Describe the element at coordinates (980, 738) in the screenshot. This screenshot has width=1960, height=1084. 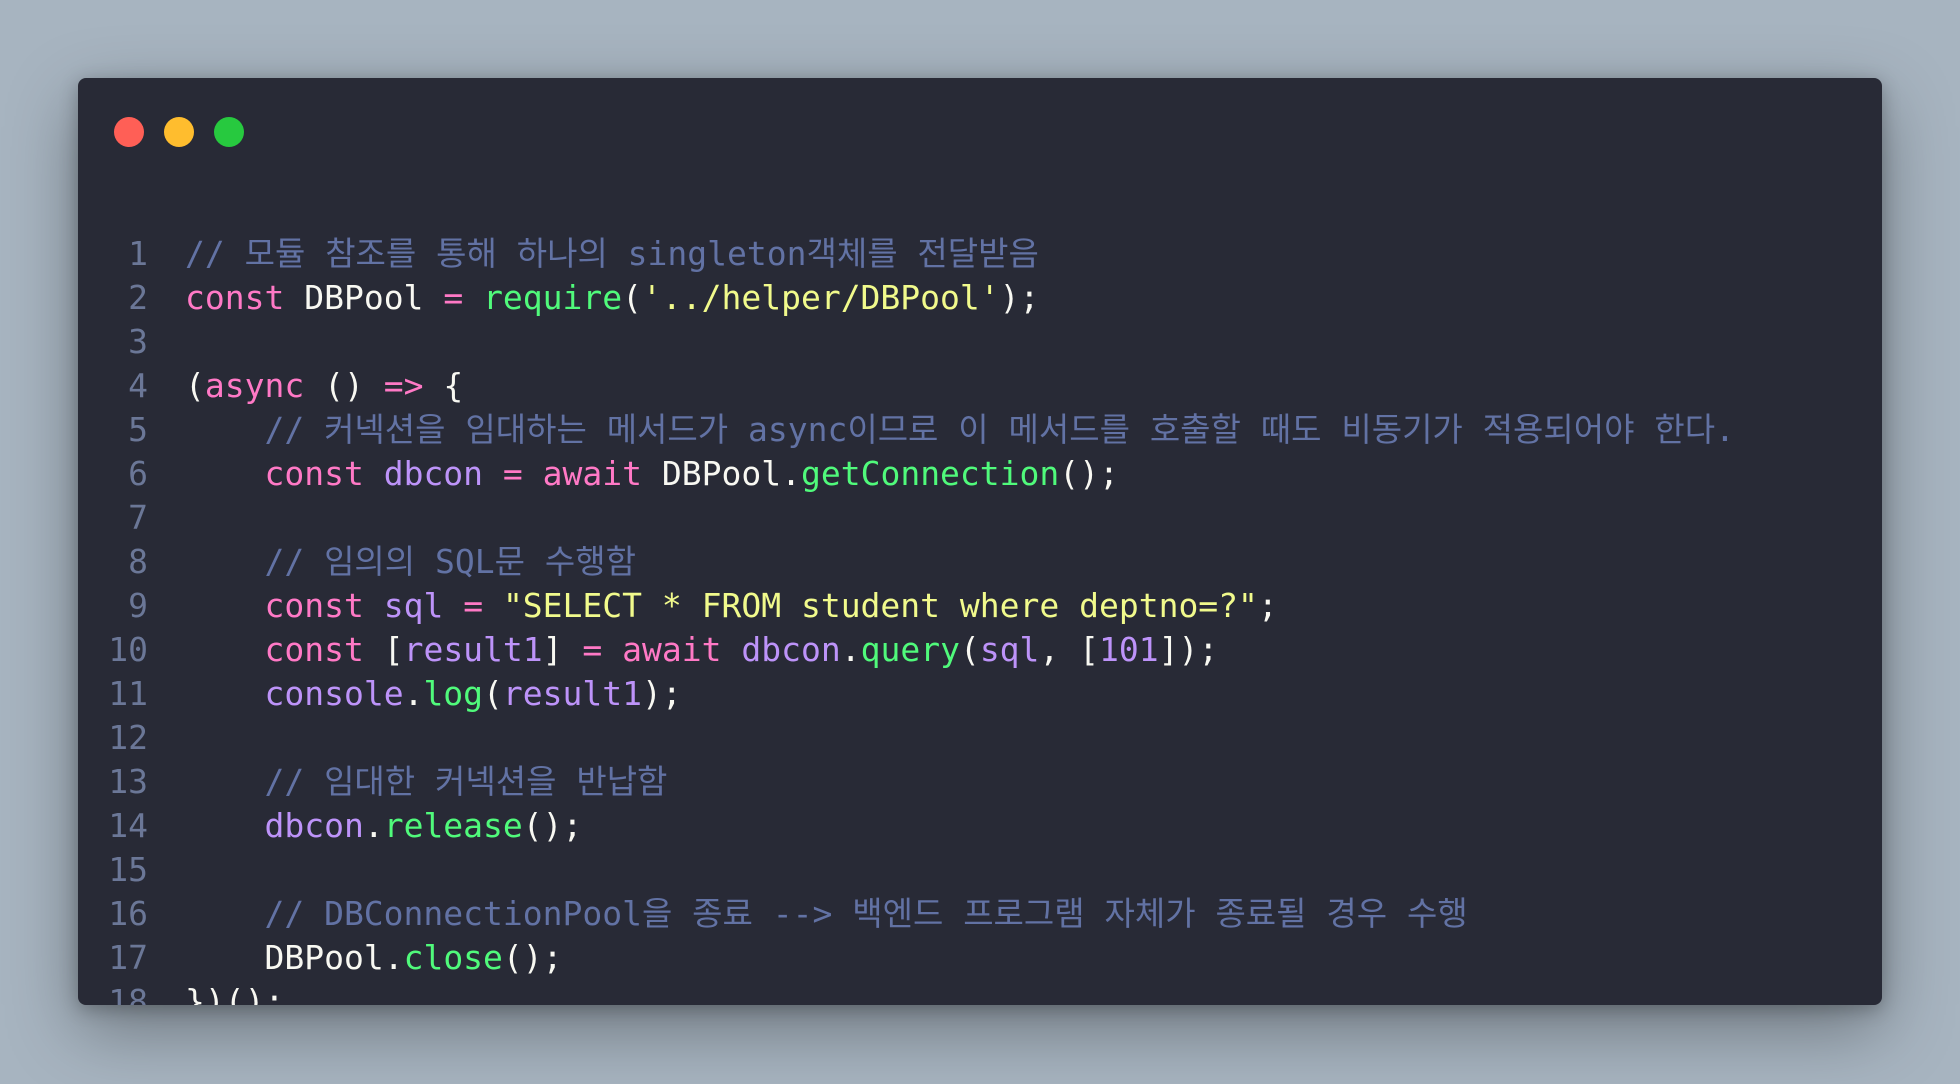
I see `code-line: 12` at that location.